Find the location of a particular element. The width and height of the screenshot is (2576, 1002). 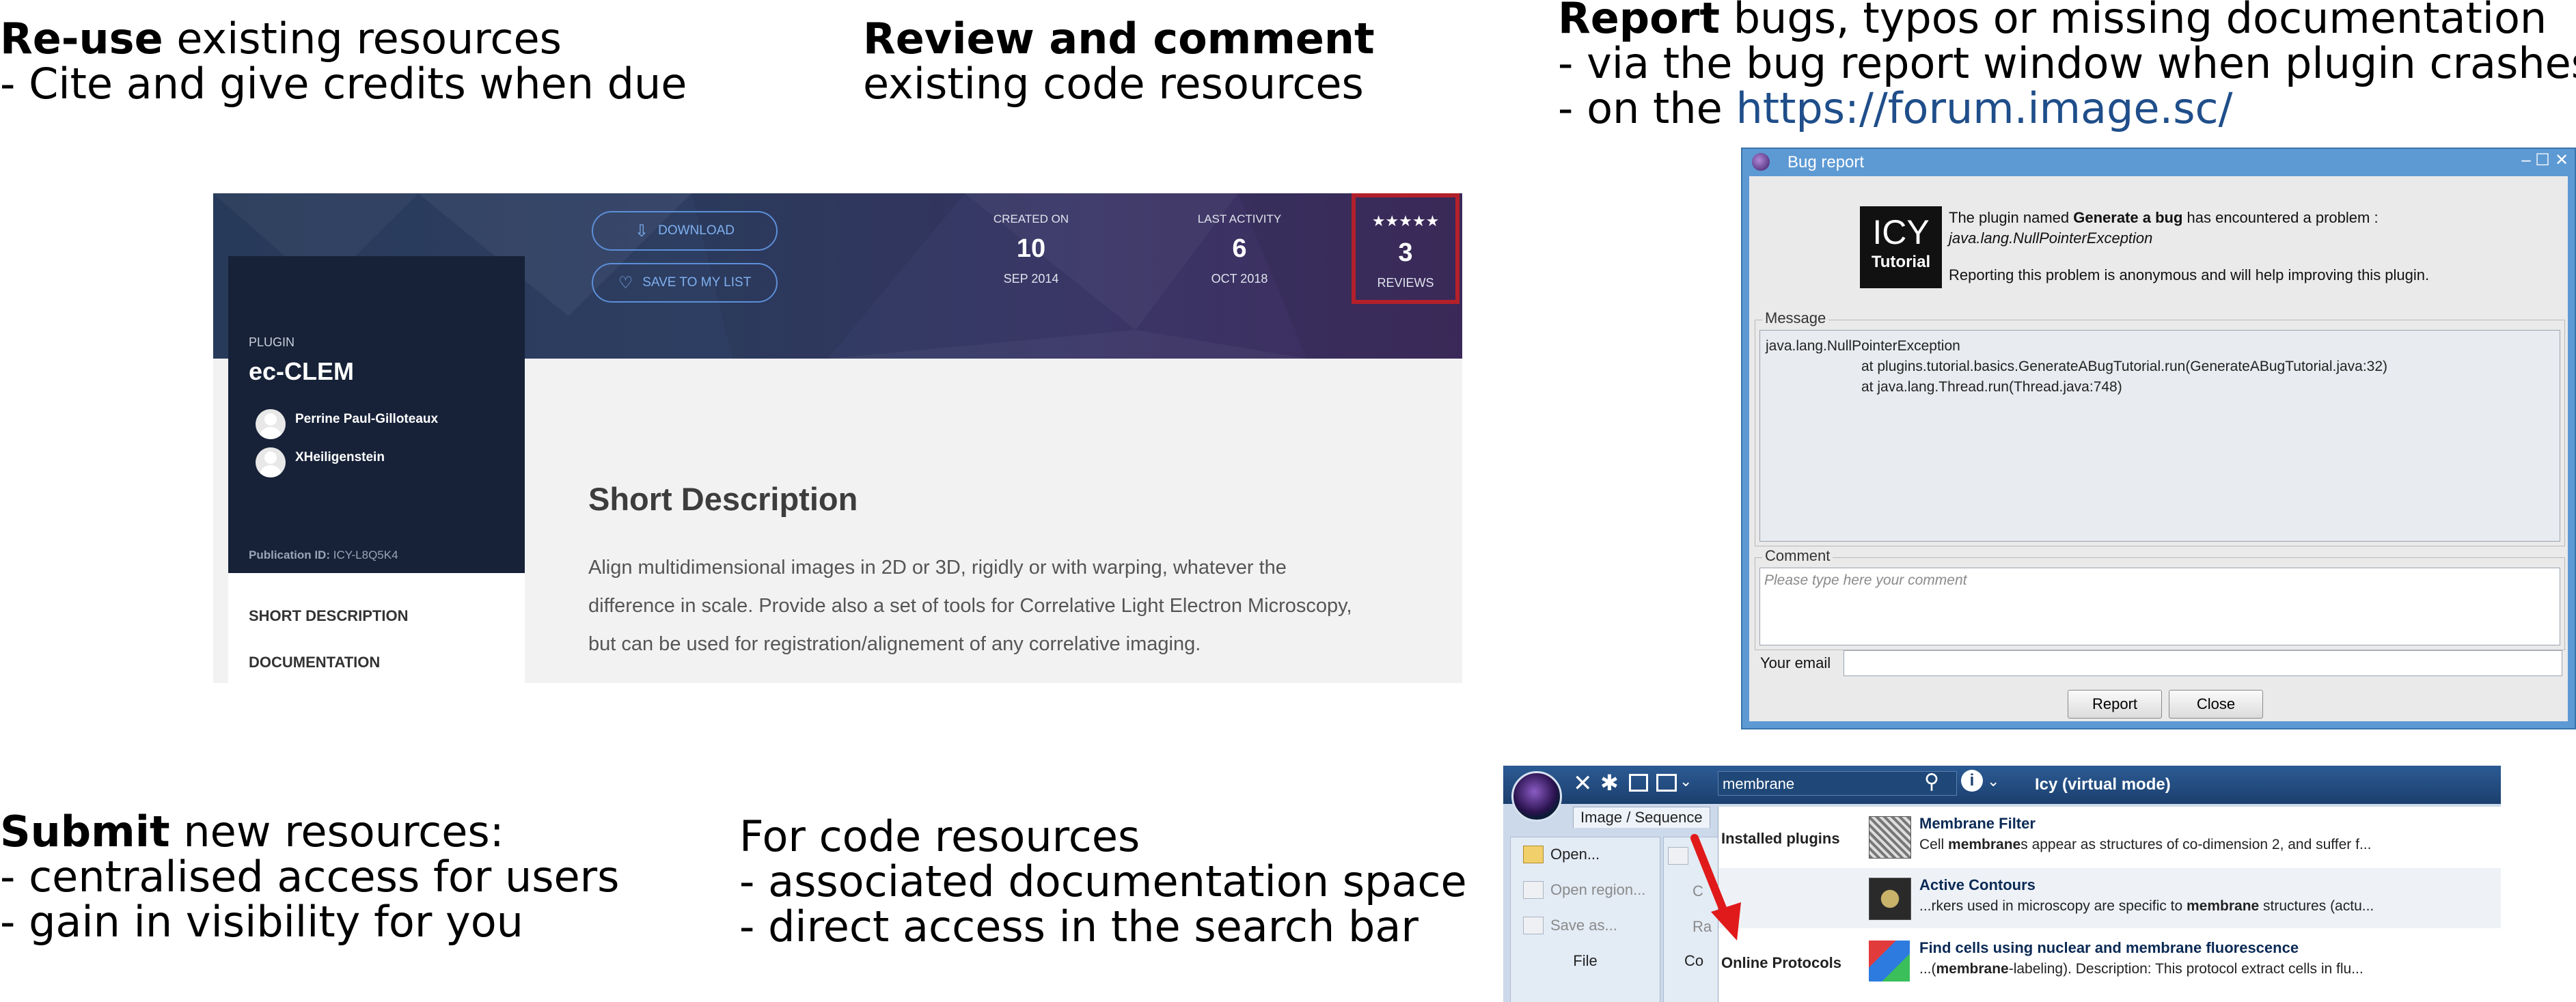

maximize-icon: ☐ is located at coordinates (2542, 160).